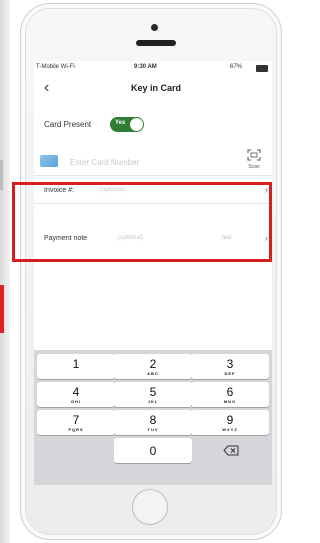 Image resolution: width=320 pixels, height=543 pixels. I want to click on key-8: 8 TUV, so click(153, 422).